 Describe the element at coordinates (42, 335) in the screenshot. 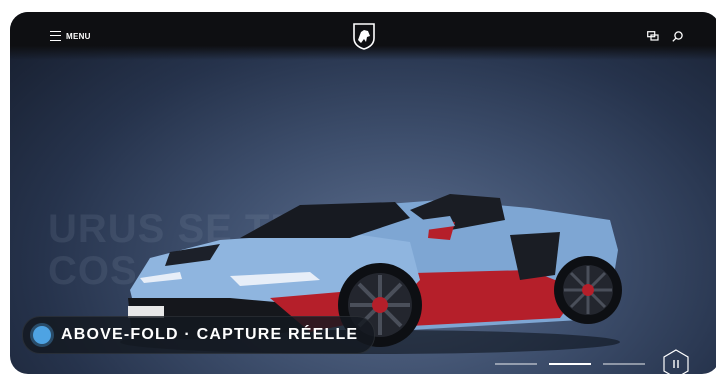

I see `status-dot-icon` at that location.